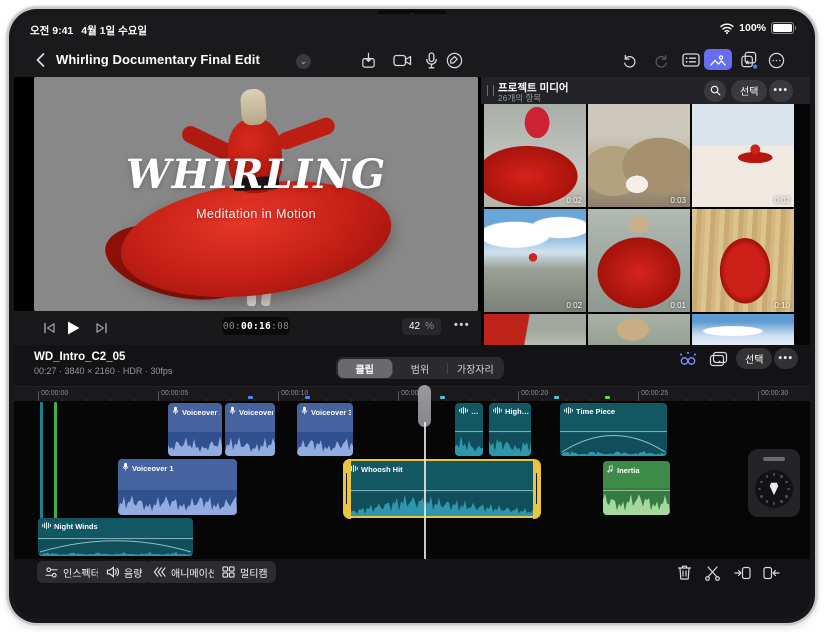 Image resolution: width=824 pixels, height=632 pixels. I want to click on timeline-clip: Inertia, so click(636, 488).